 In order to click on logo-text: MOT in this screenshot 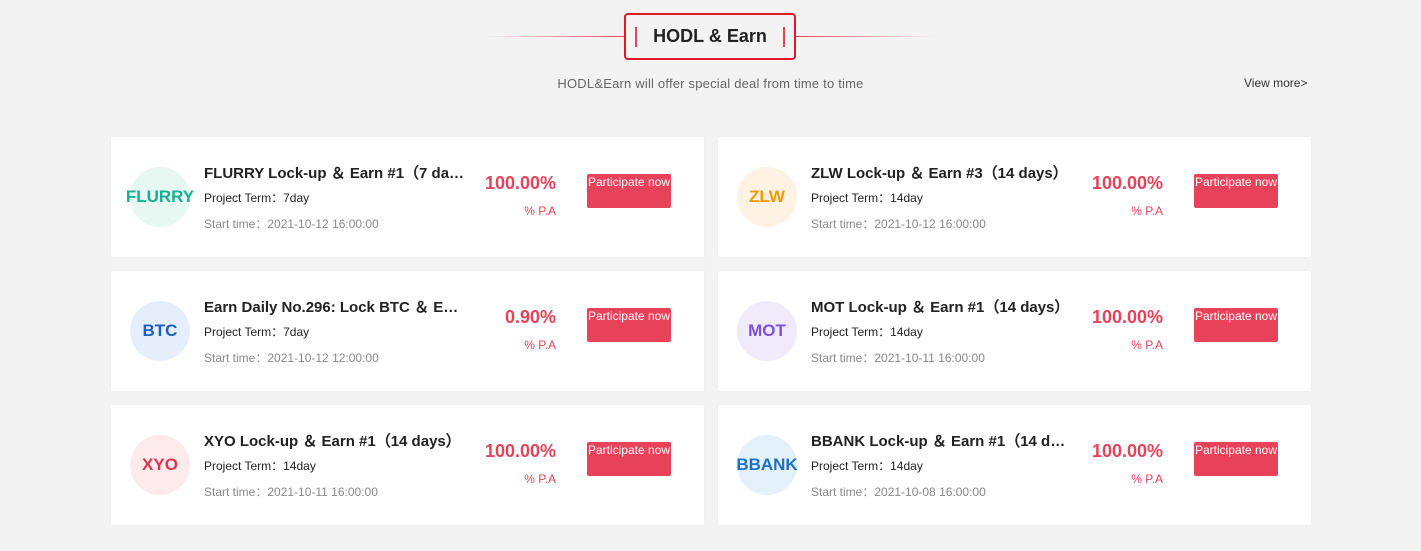, I will do `click(767, 330)`.